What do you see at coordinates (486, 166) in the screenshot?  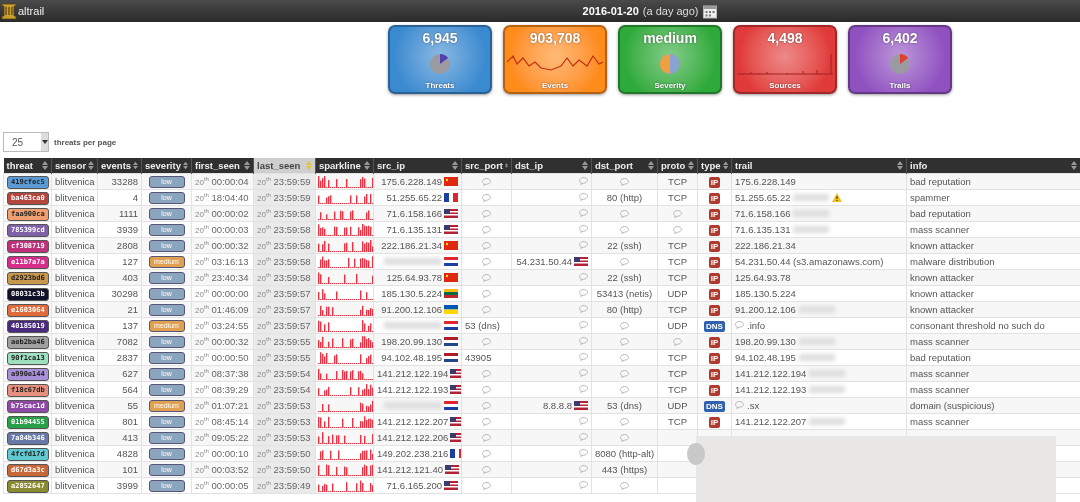 I see `column-header: src_port` at bounding box center [486, 166].